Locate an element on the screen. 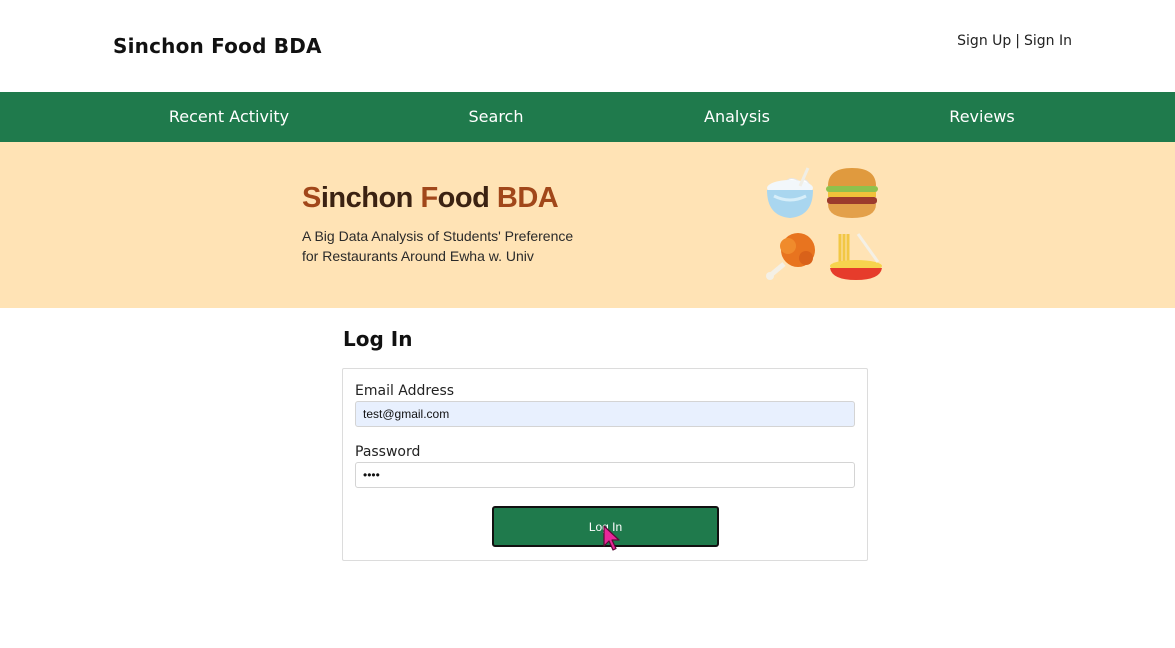 The height and width of the screenshot is (648, 1175). fried-chicken-icon is located at coordinates (790, 256).